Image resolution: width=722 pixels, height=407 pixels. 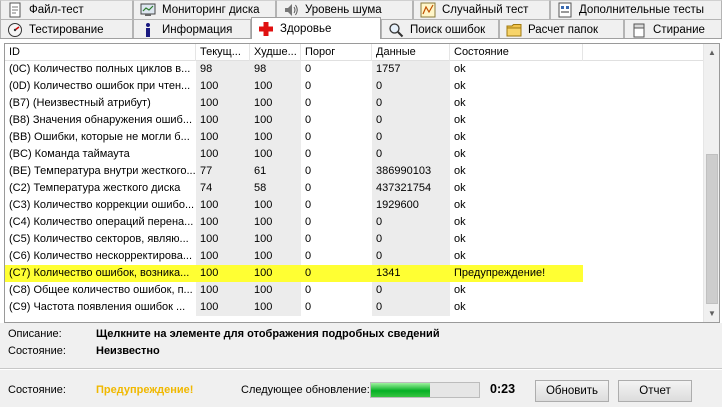 What do you see at coordinates (37, 351) in the screenshot?
I see `state-label: Состояние:` at bounding box center [37, 351].